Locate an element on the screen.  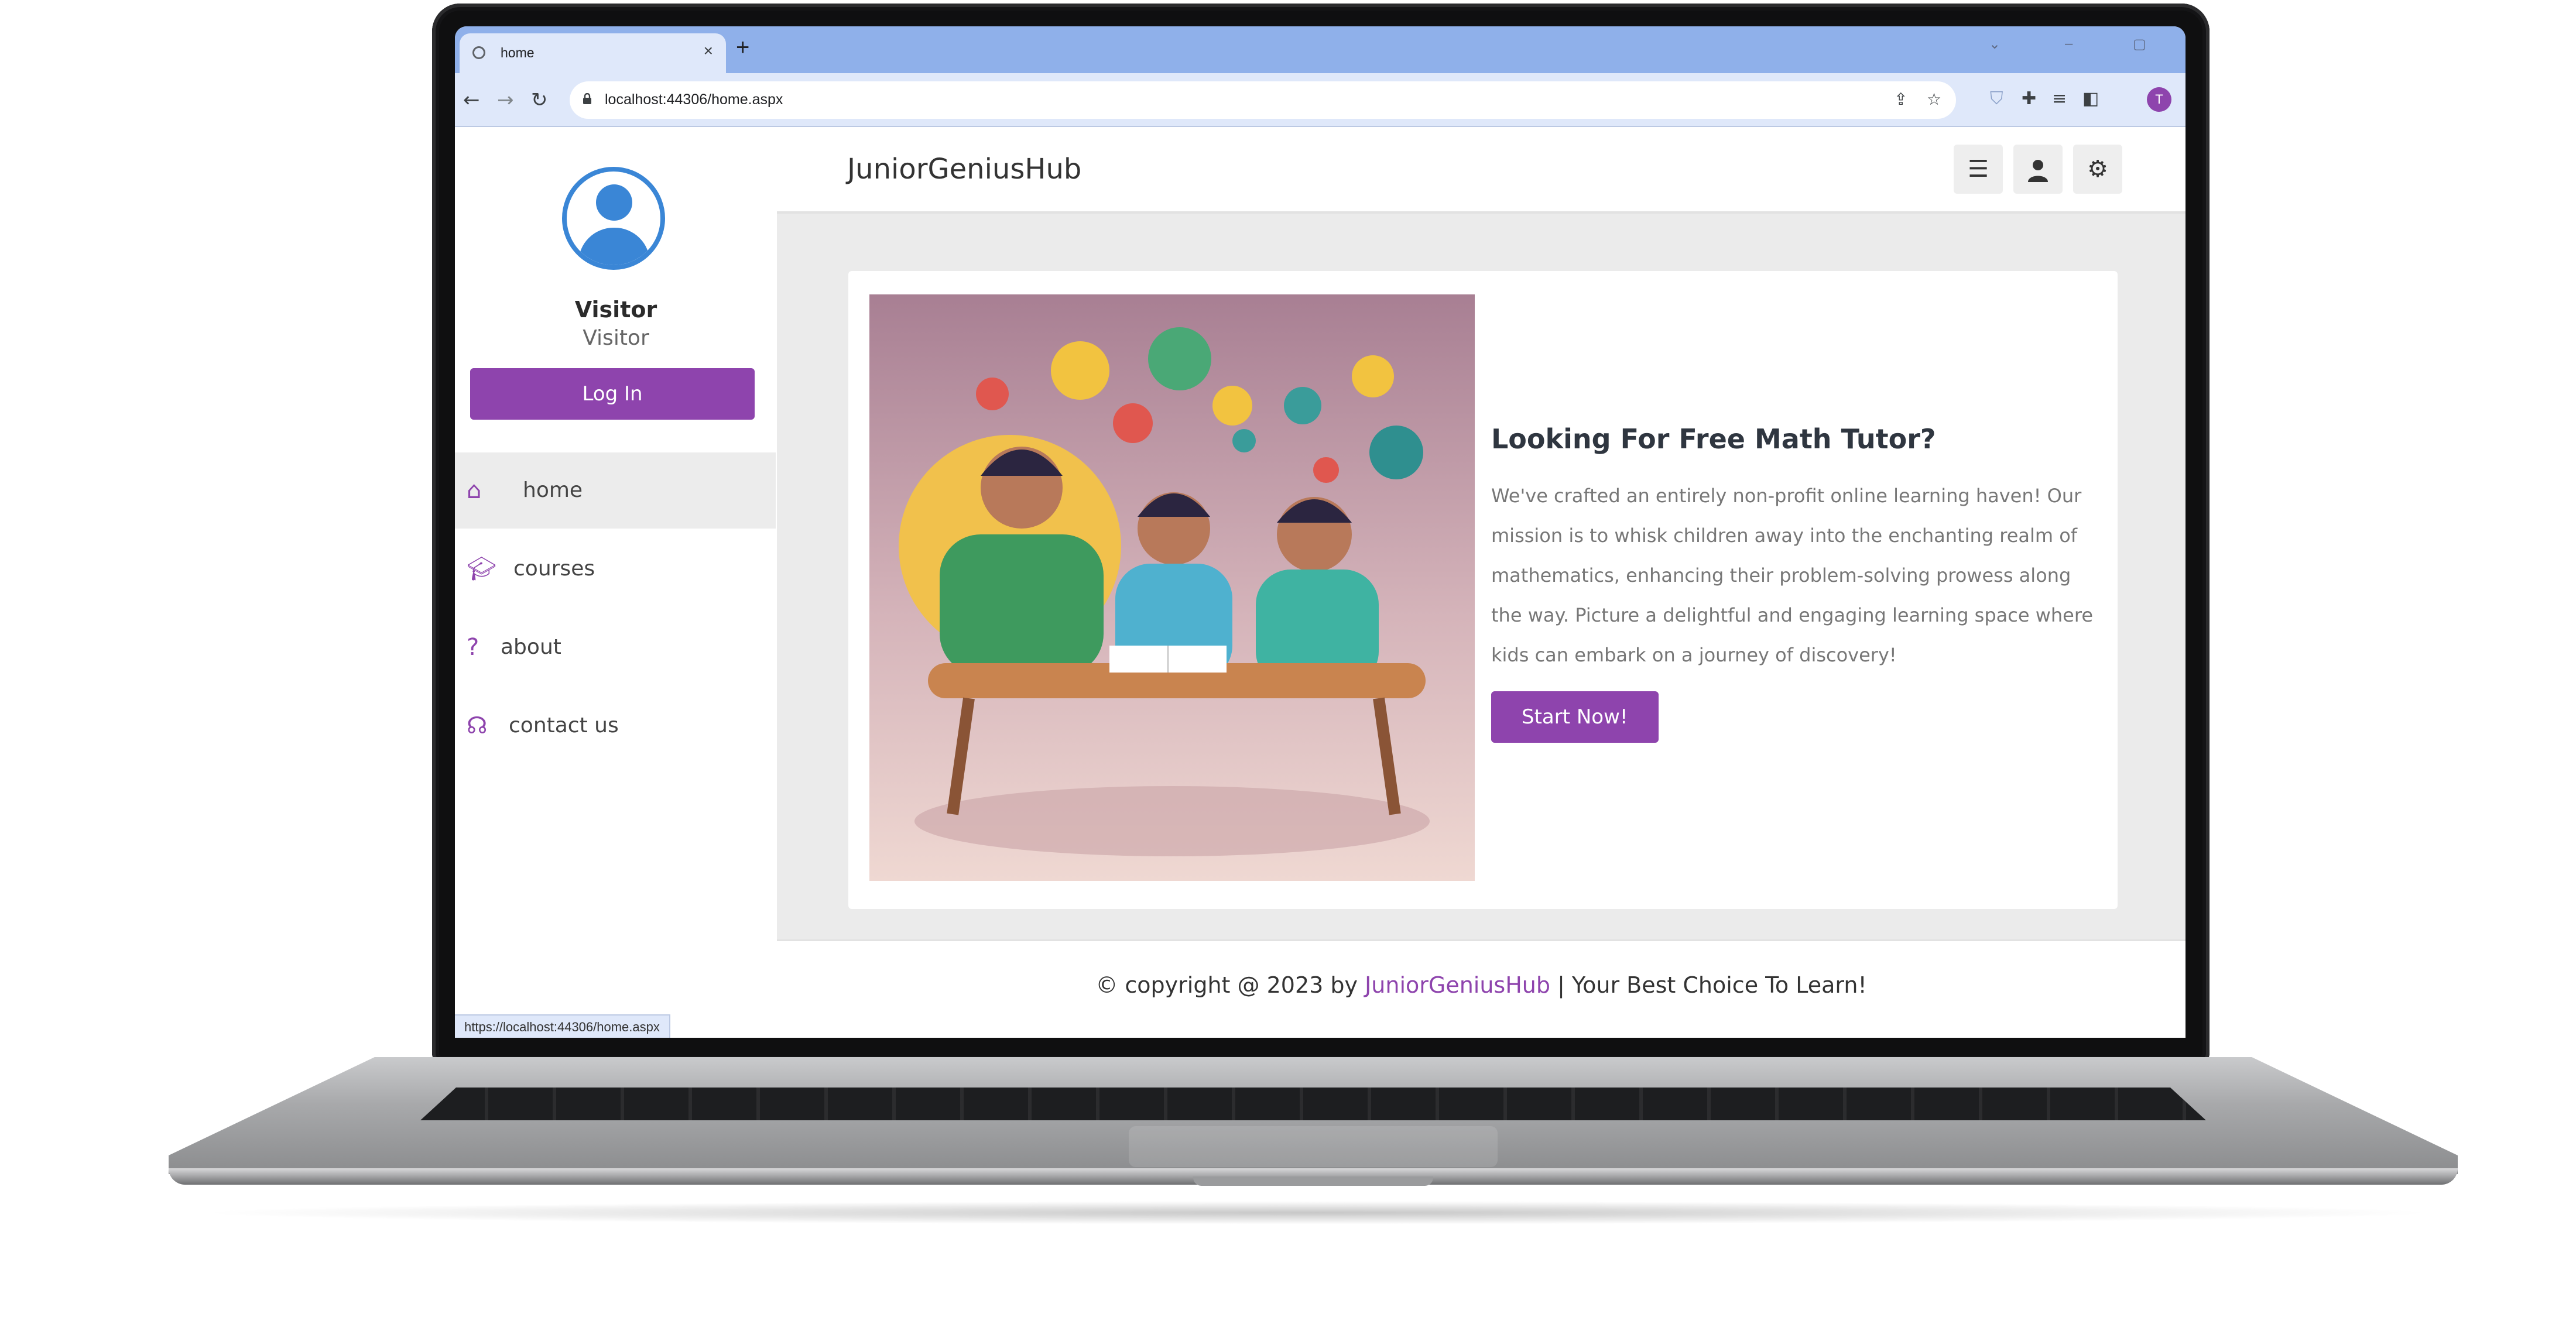
user-avatar-icon is located at coordinates (613, 218).